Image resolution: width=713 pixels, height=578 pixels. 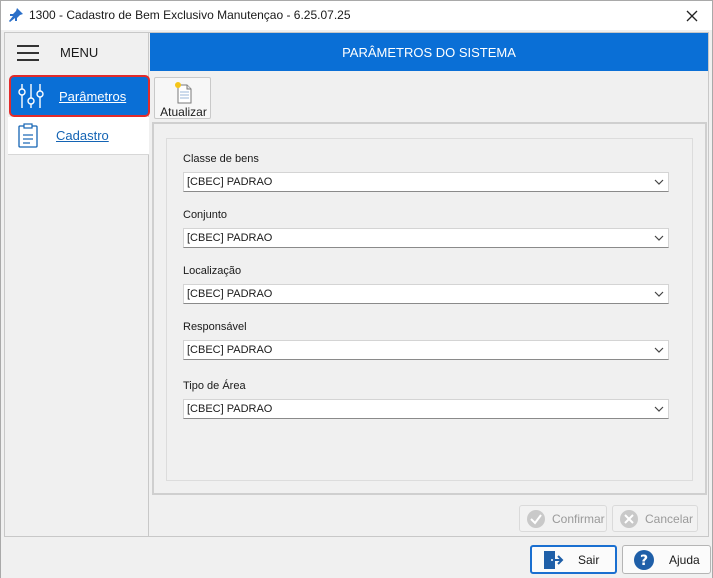 I want to click on clipboard-icon, so click(x=28, y=136).